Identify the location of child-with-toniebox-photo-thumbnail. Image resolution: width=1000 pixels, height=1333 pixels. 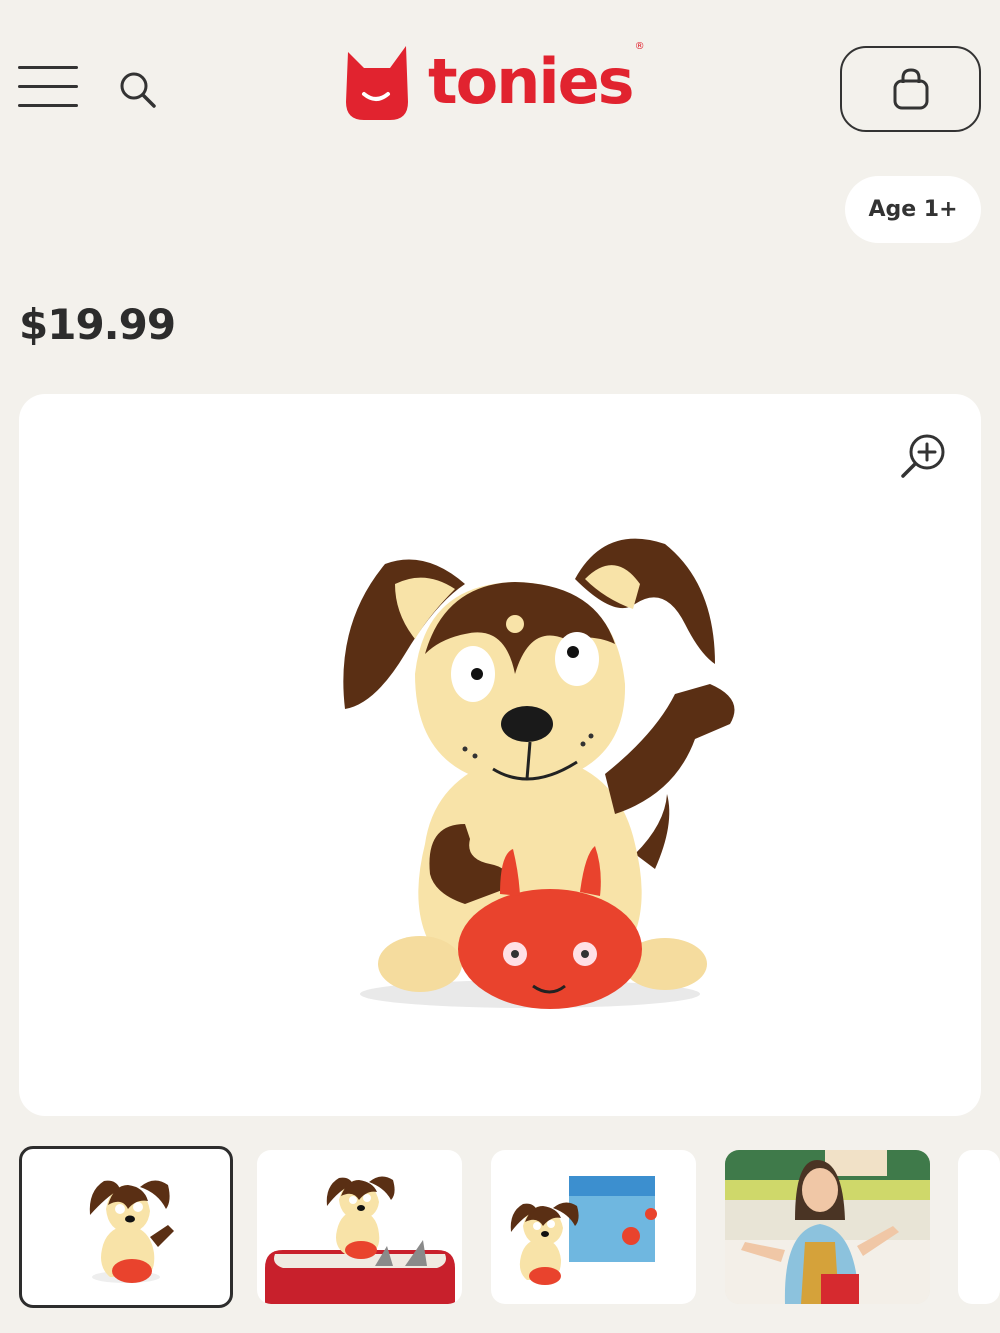
(827, 1227).